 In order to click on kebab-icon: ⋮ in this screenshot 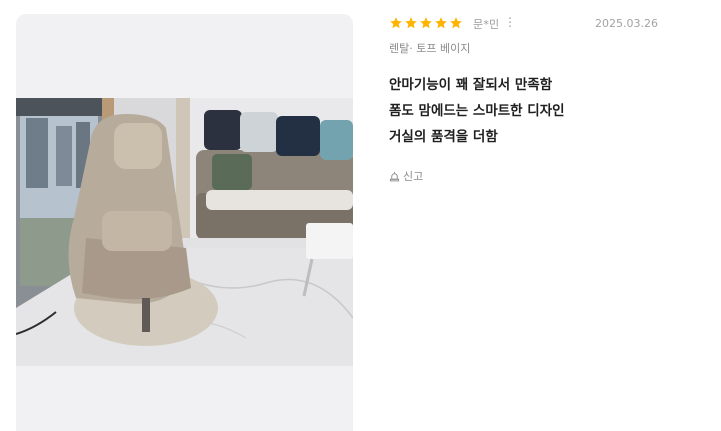, I will do `click(510, 22)`.